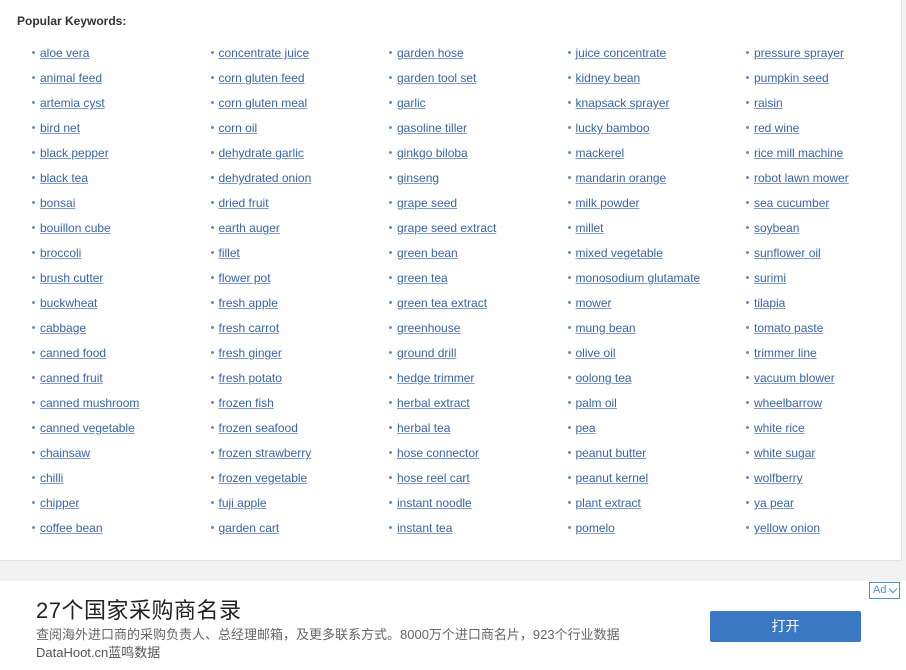 This screenshot has height=670, width=906. Describe the element at coordinates (411, 103) in the screenshot. I see `keyword-link: garlic` at that location.